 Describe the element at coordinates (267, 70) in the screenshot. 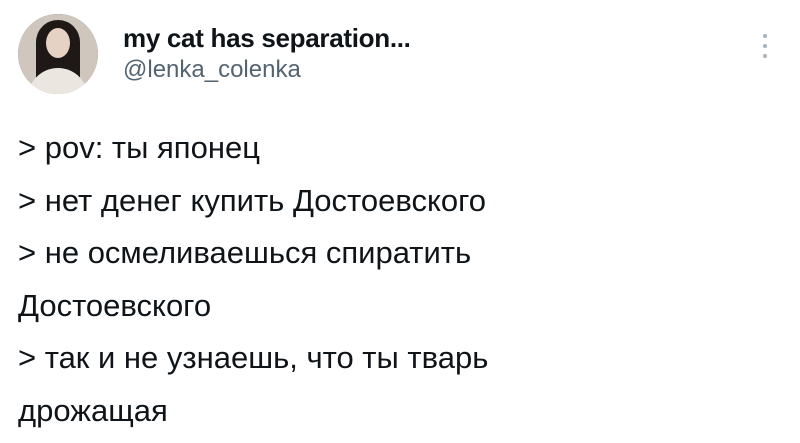

I see `user-handle: @lenka_colenka` at that location.